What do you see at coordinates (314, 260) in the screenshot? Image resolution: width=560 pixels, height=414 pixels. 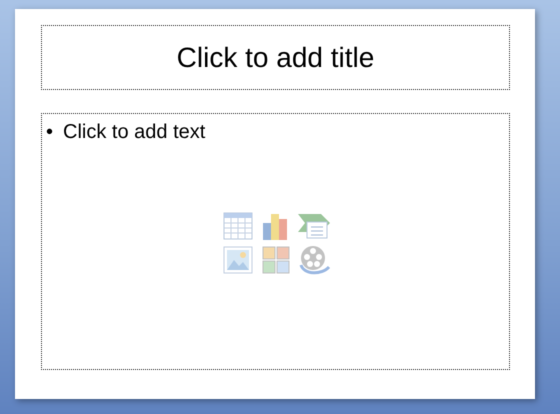 I see `film-reel-icon` at bounding box center [314, 260].